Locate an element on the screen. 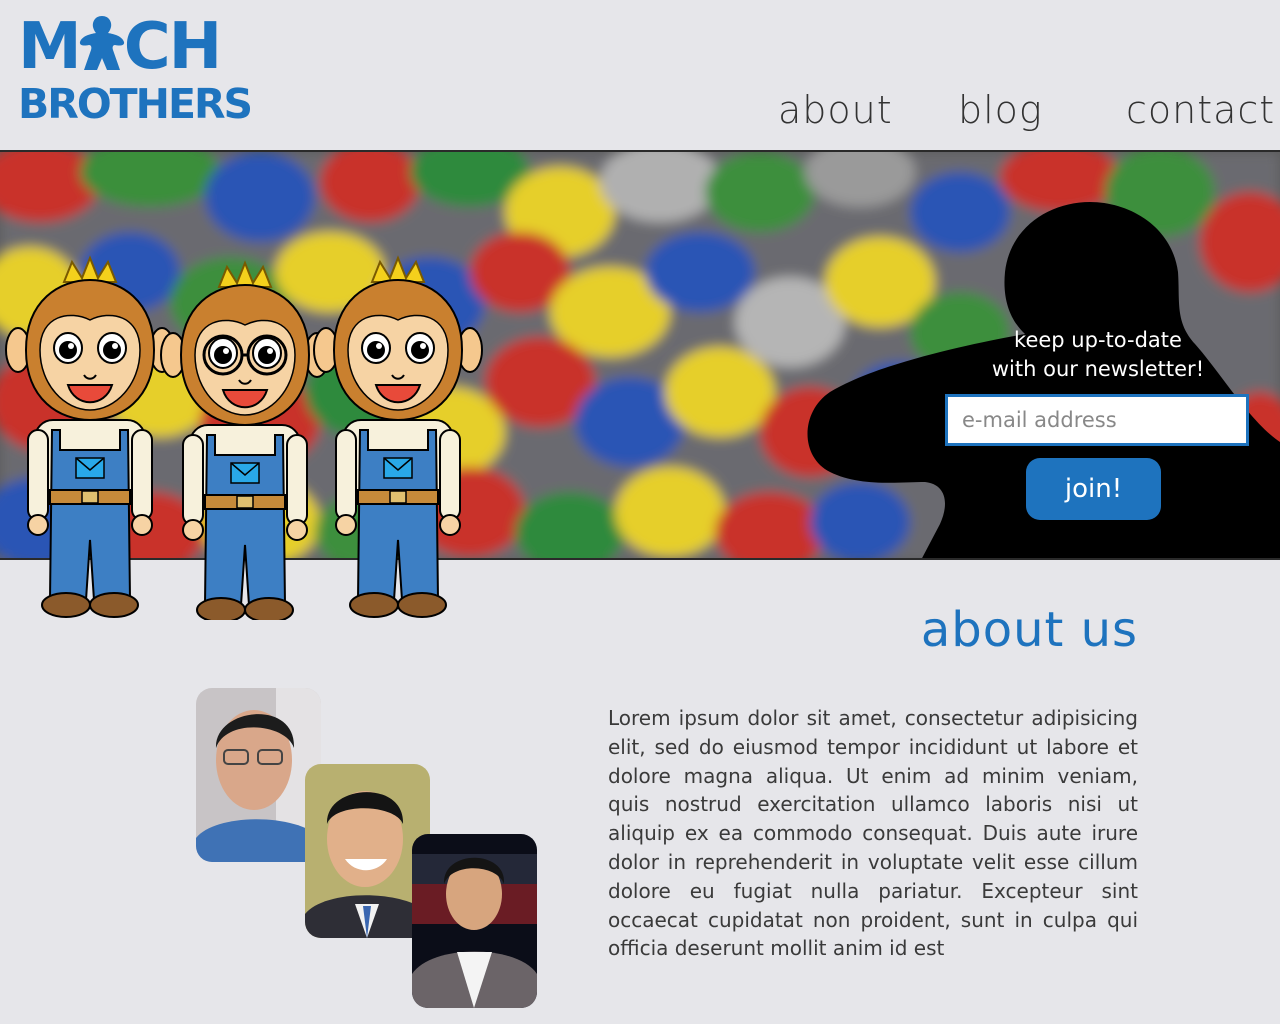 This screenshot has width=1280, height=1024. mach-brothers-logo: M CH BROTHERS is located at coordinates (138, 70).